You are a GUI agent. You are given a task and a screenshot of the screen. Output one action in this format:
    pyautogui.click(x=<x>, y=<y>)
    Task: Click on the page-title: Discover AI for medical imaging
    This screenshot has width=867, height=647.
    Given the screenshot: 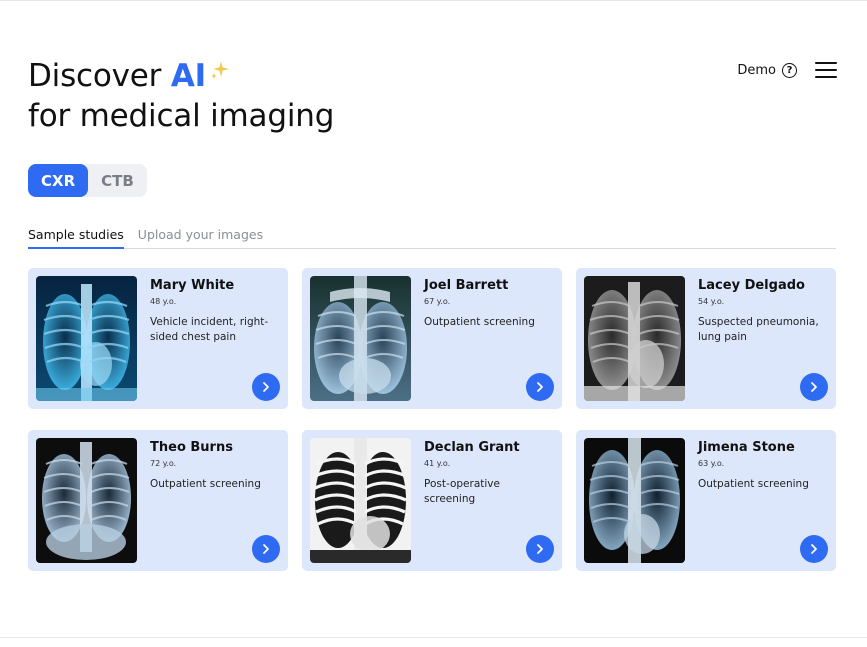 What is the action you would take?
    pyautogui.click(x=181, y=96)
    